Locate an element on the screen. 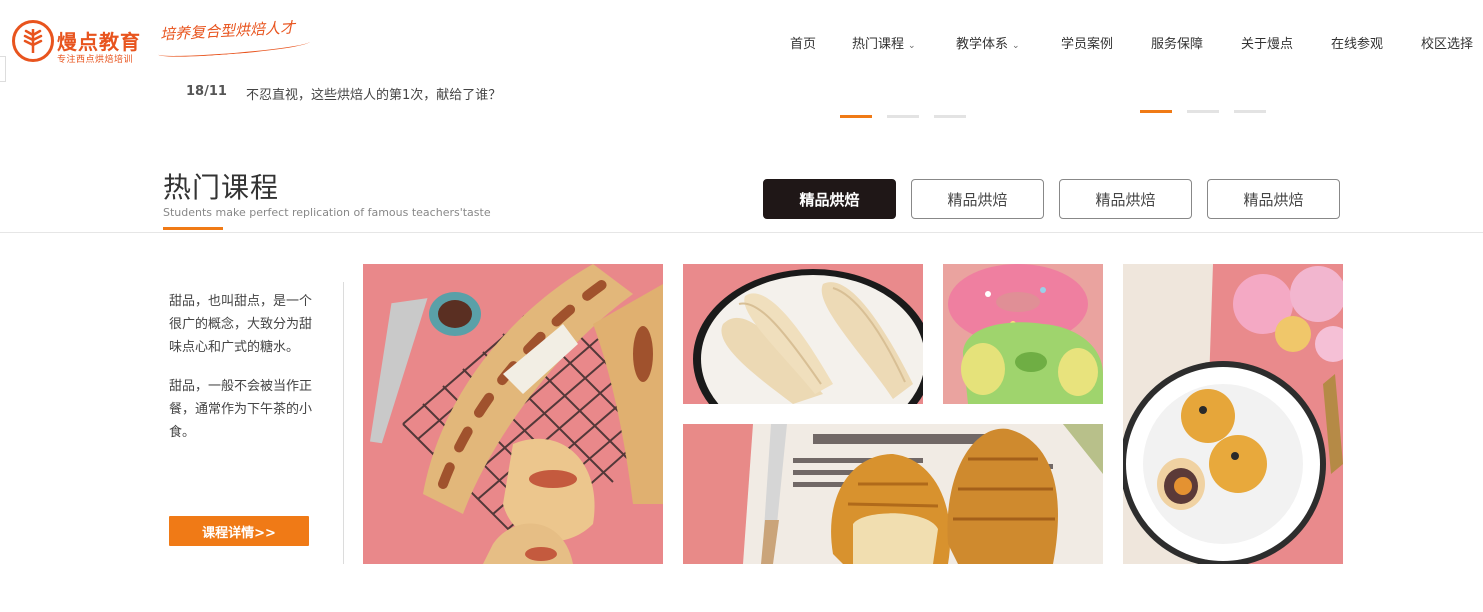  logo-subtitle: 专注西点烘焙培训 is located at coordinates (95, 60).